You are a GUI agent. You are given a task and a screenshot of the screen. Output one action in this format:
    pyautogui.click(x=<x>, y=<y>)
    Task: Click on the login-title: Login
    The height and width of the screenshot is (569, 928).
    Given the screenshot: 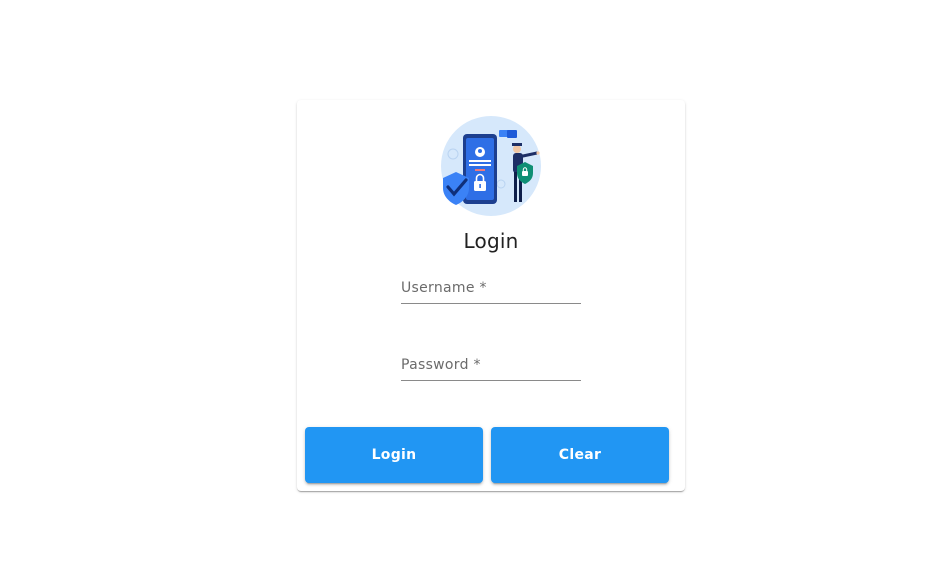 What is the action you would take?
    pyautogui.click(x=491, y=241)
    